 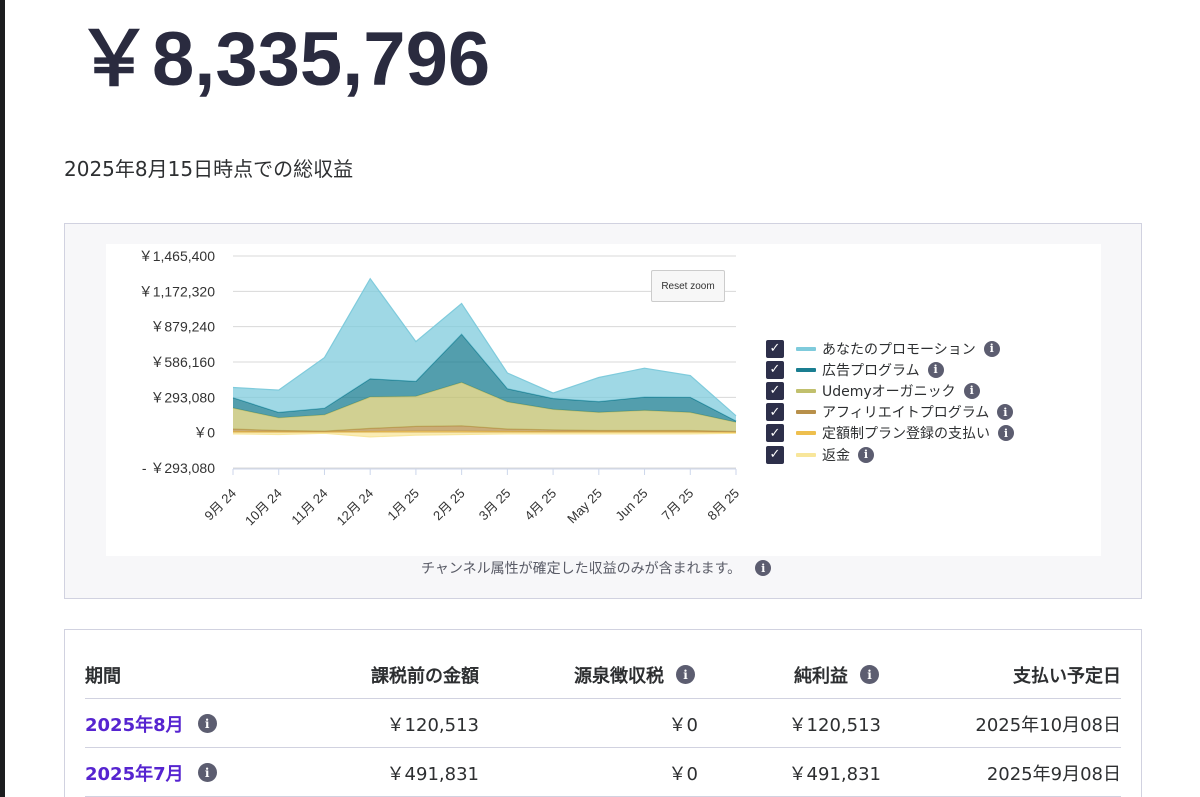 What do you see at coordinates (2, 398) in the screenshot?
I see `left-edge-bar` at bounding box center [2, 398].